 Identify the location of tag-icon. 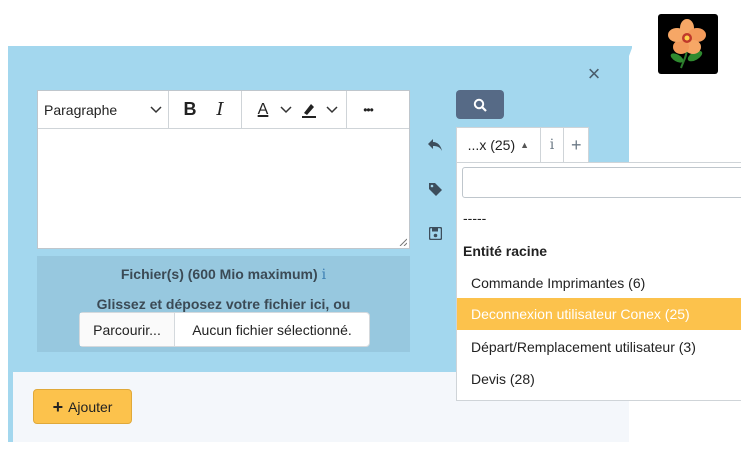
(435, 189).